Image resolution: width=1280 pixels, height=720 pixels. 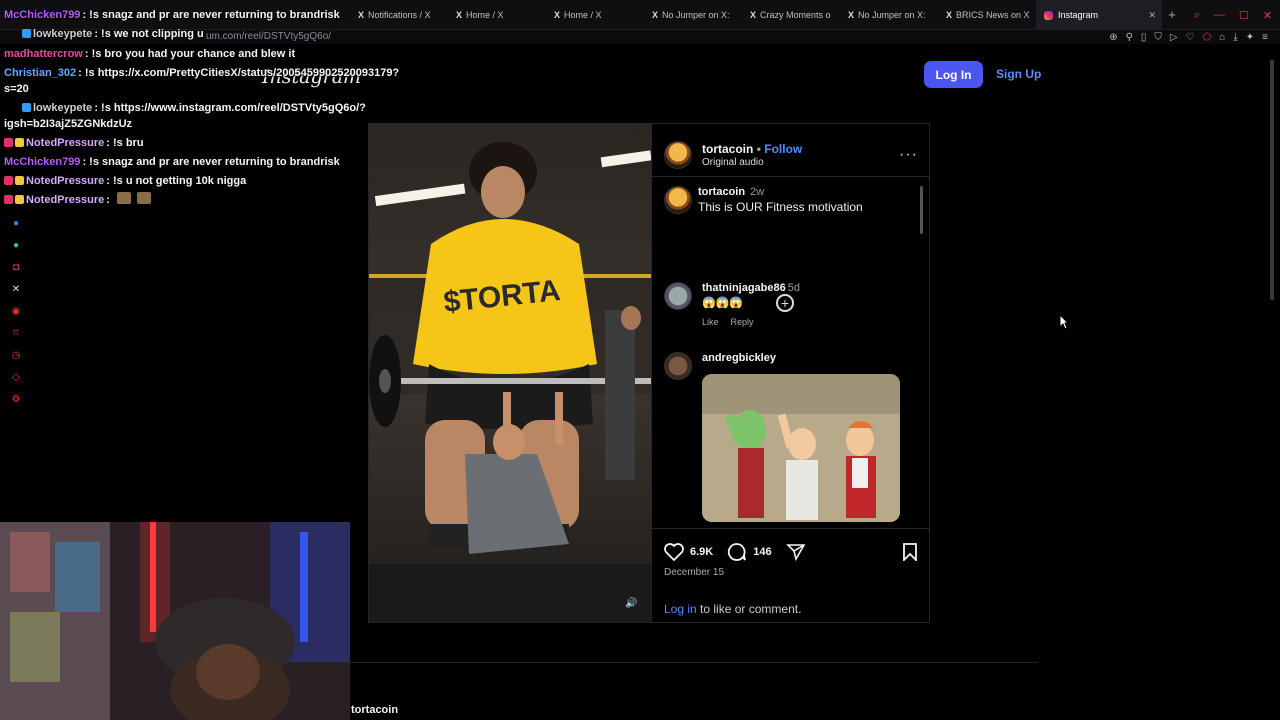 What do you see at coordinates (1197, 15) in the screenshot?
I see `search-icon: ⌕` at bounding box center [1197, 15].